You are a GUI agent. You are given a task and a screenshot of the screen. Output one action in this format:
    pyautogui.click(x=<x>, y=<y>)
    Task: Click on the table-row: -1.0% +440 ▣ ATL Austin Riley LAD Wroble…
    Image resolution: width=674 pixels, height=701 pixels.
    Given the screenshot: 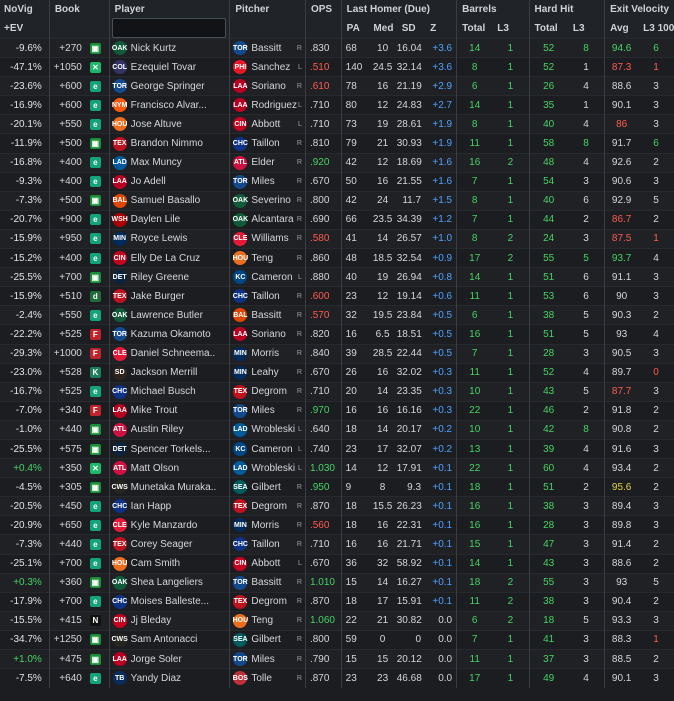 What is the action you would take?
    pyautogui.click(x=337, y=429)
    